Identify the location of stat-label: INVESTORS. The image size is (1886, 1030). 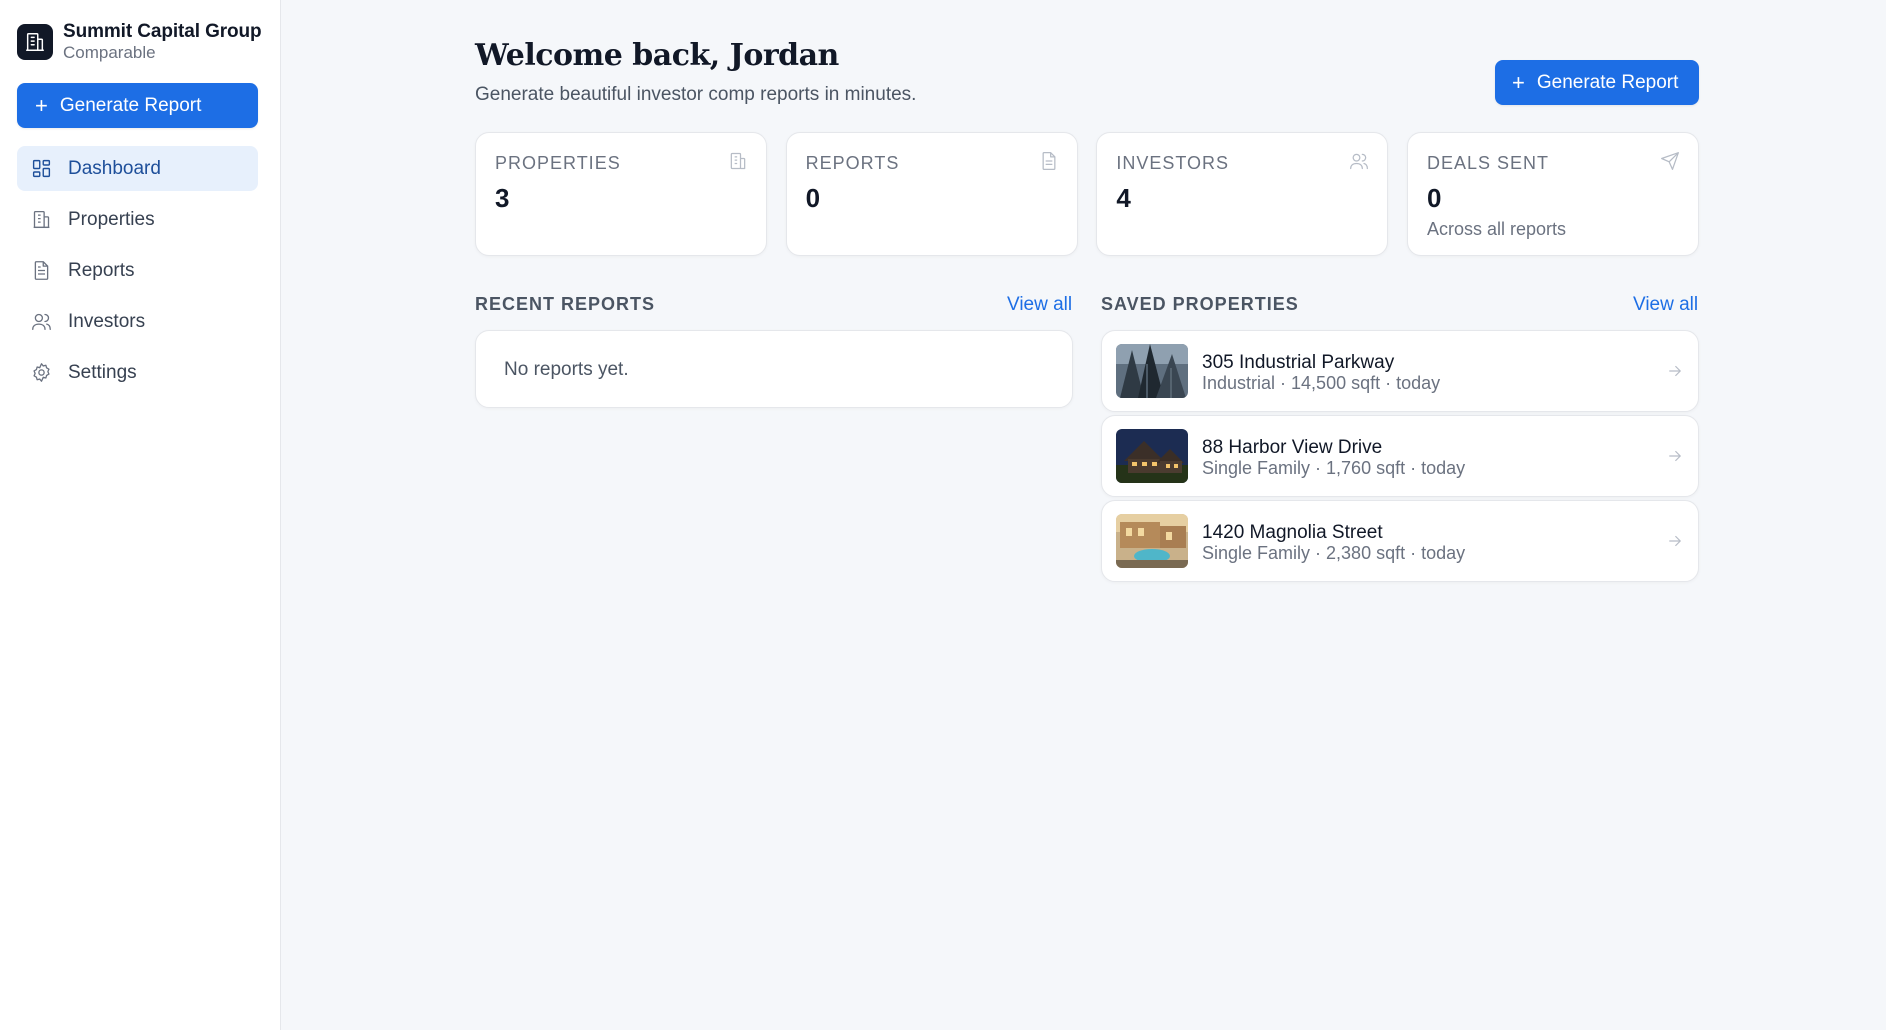
(1173, 163).